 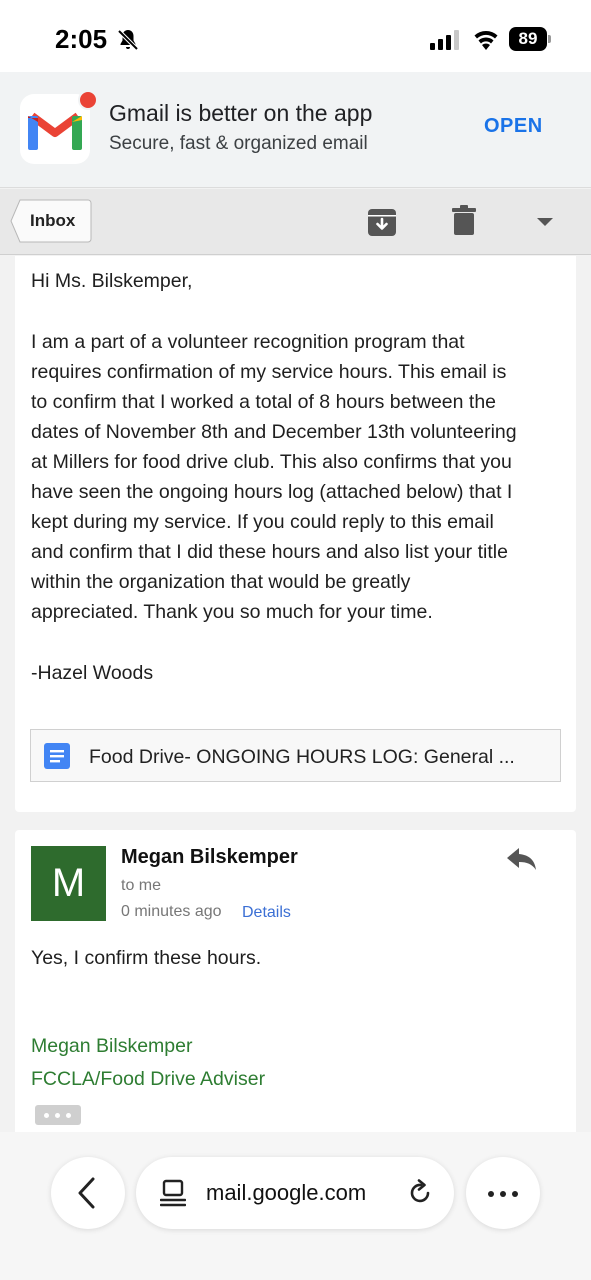 What do you see at coordinates (522, 859) in the screenshot?
I see `reply-icon` at bounding box center [522, 859].